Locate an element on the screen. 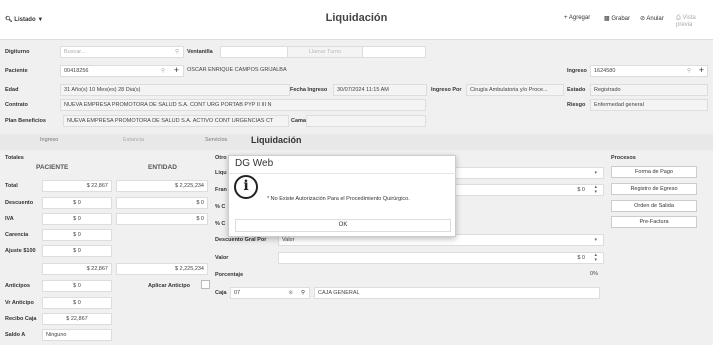 The image size is (713, 345). dialog-title: DG Web is located at coordinates (254, 163).